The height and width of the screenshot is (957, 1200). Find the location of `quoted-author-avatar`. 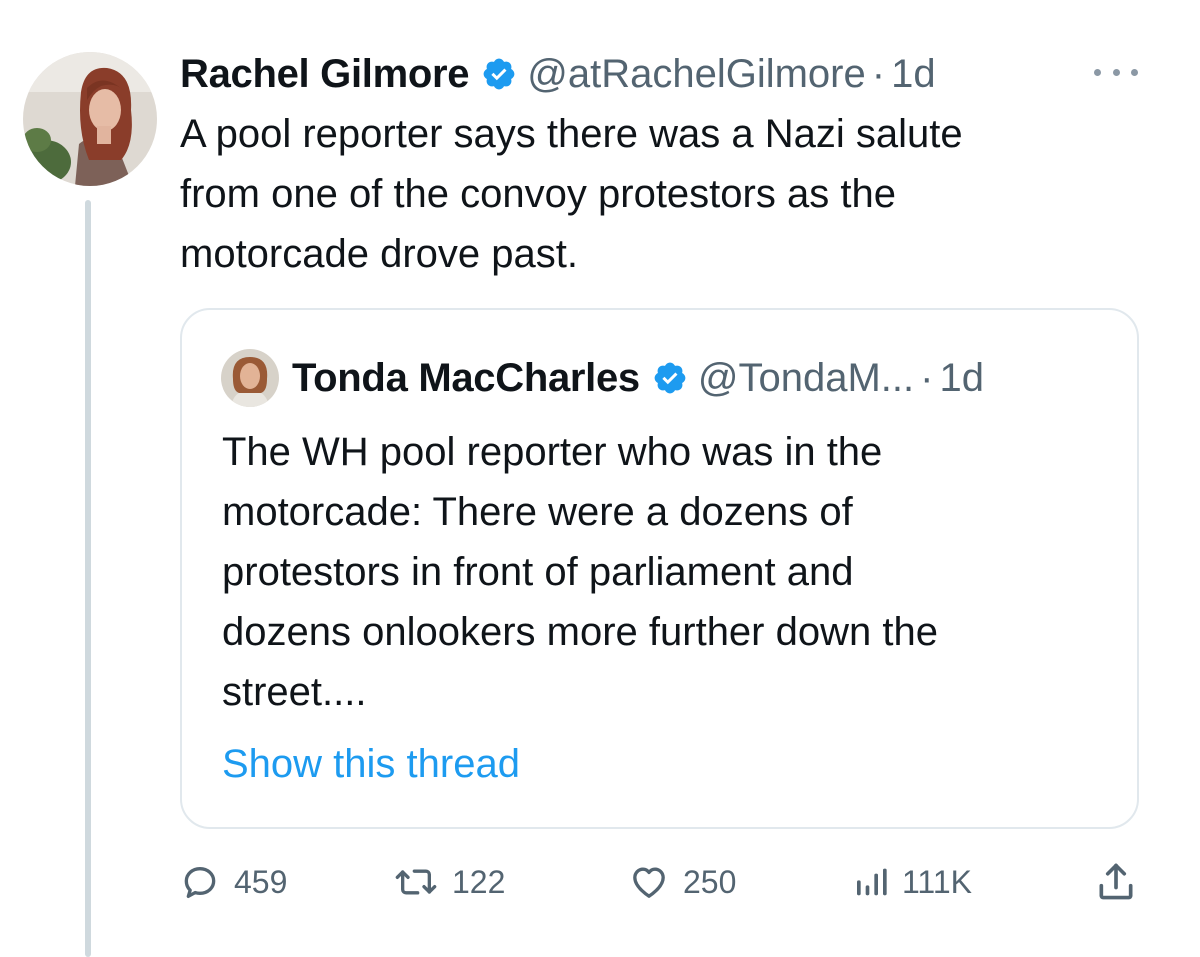

quoted-author-avatar is located at coordinates (250, 378).